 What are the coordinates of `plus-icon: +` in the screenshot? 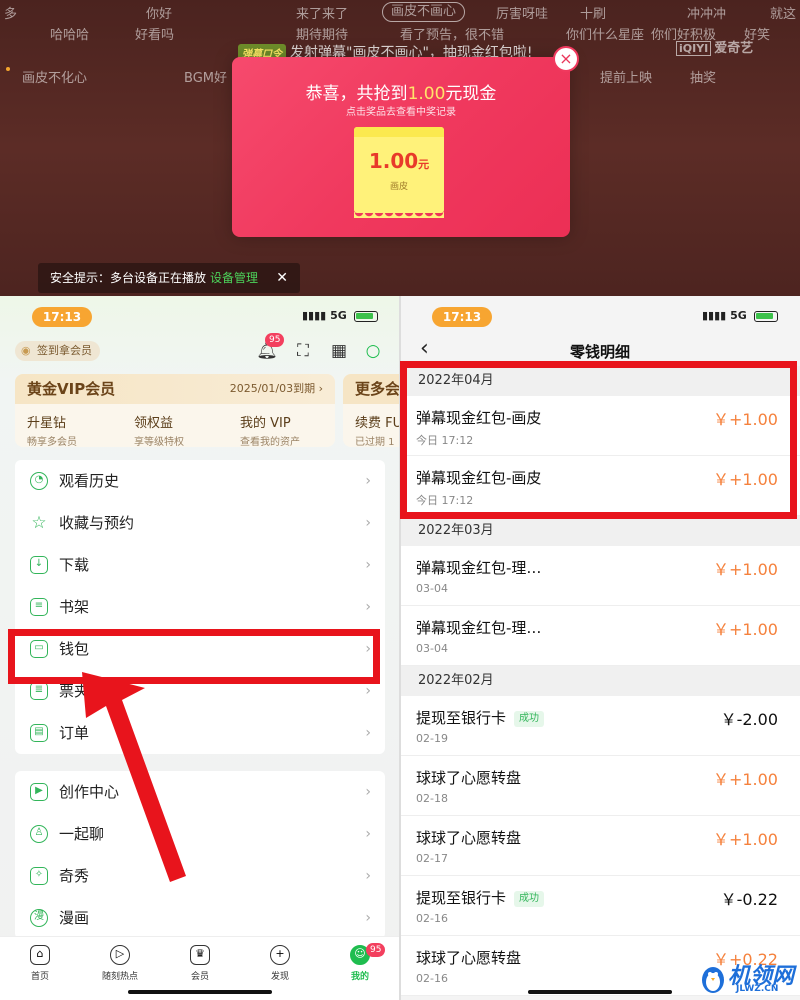 It's located at (280, 955).